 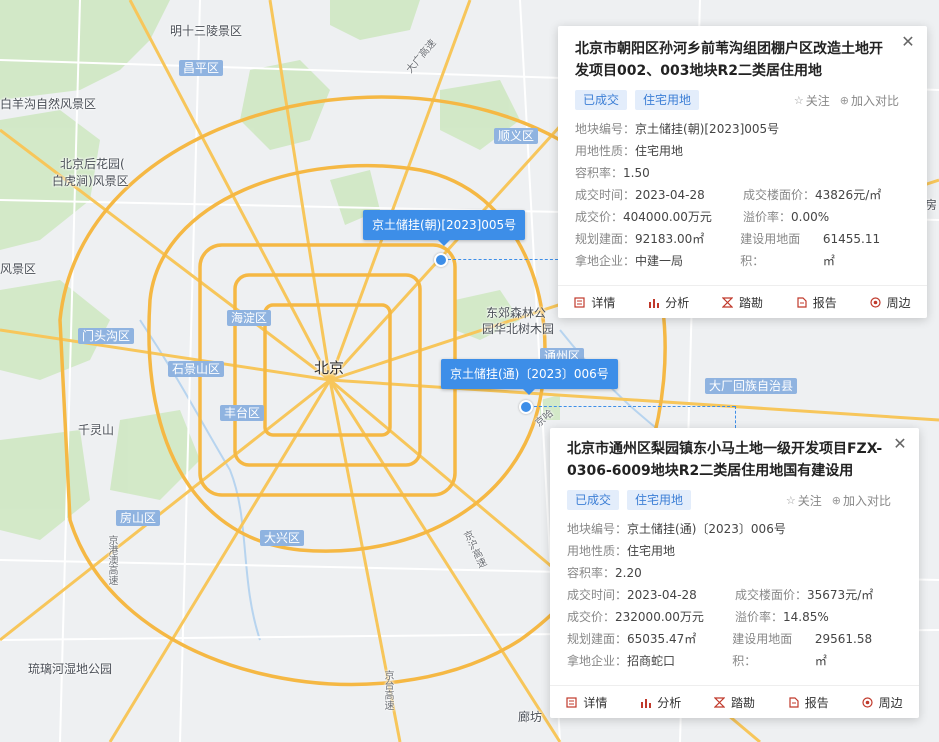 I want to click on map-label-fengjingqu: 风景区, so click(x=18, y=269).